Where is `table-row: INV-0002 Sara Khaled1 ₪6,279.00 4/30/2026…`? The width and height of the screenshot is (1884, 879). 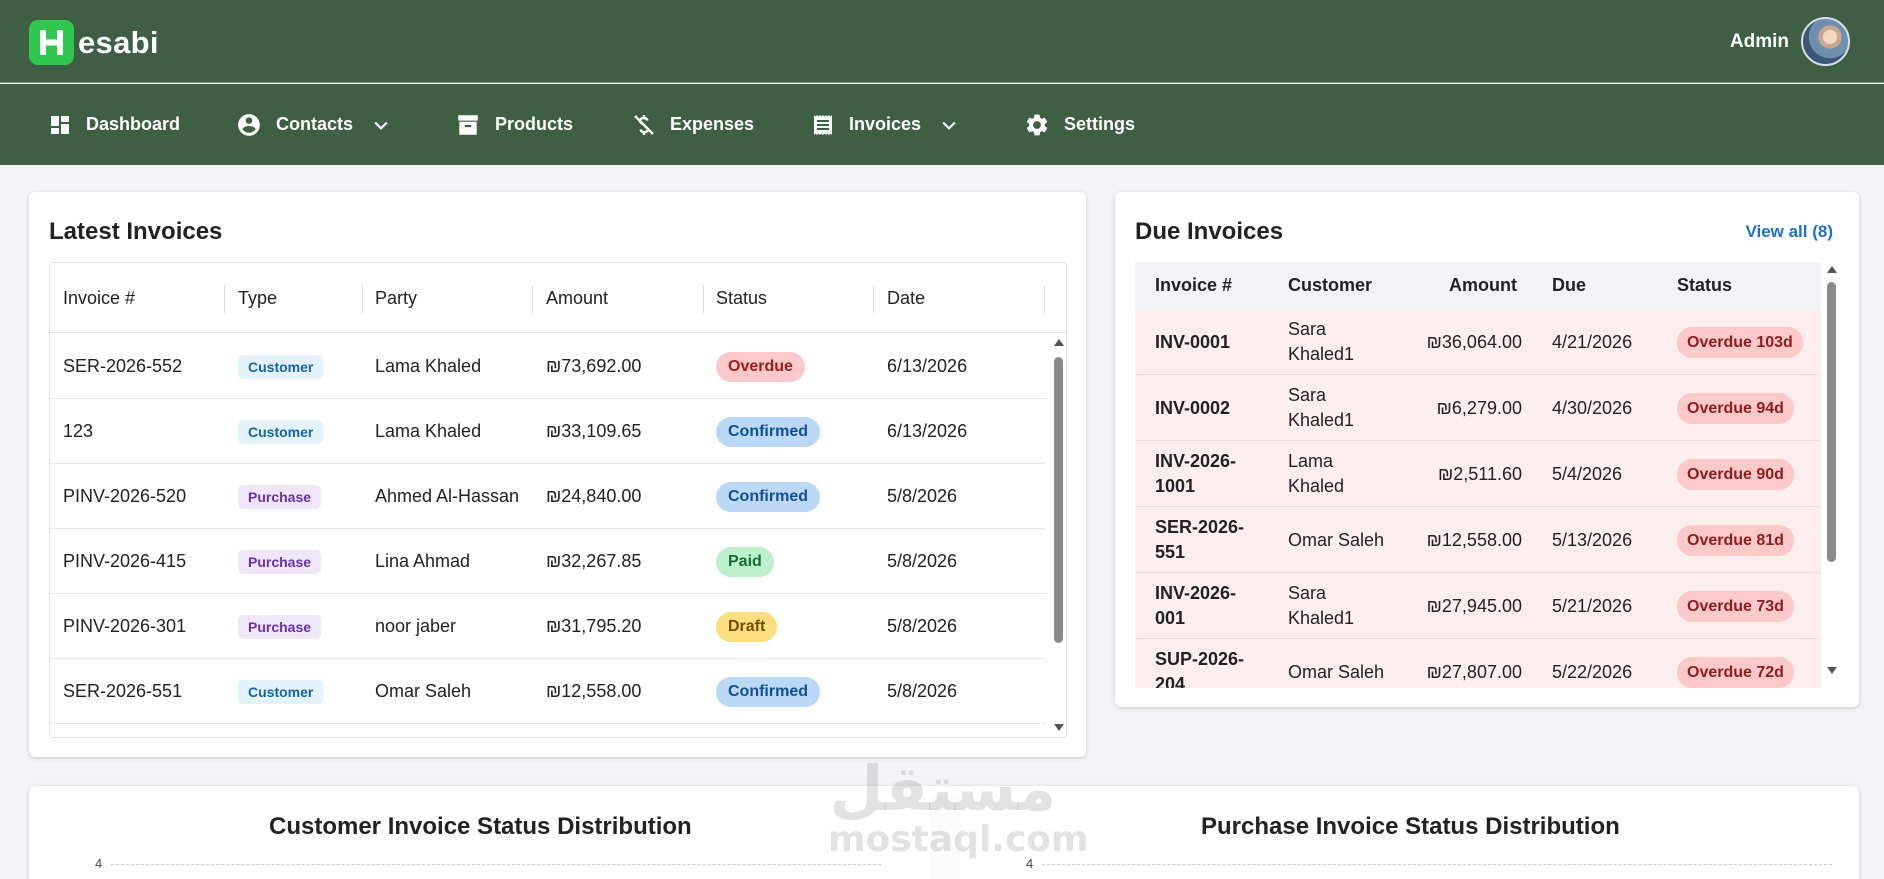 table-row: INV-0002 Sara Khaled1 ₪6,279.00 4/30/2026… is located at coordinates (1478, 408).